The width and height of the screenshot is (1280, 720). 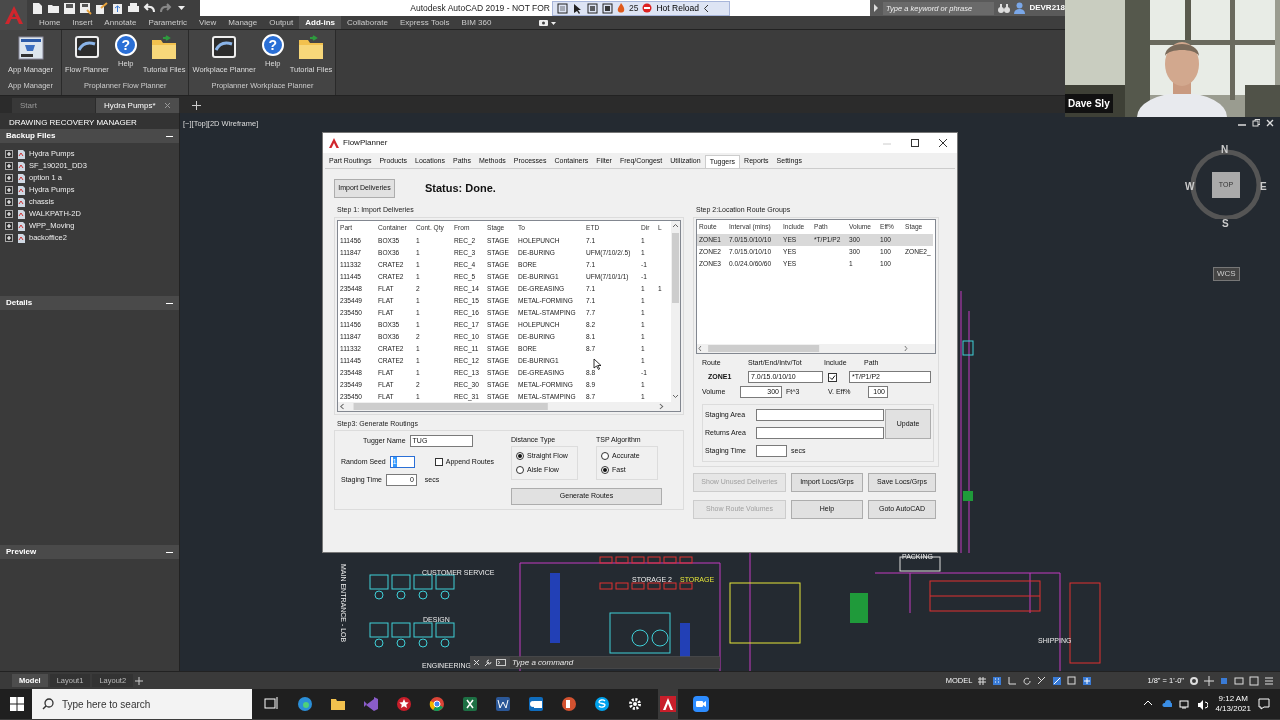 What do you see at coordinates (1226, 274) in the screenshot?
I see `ucs-menu: WCS` at bounding box center [1226, 274].